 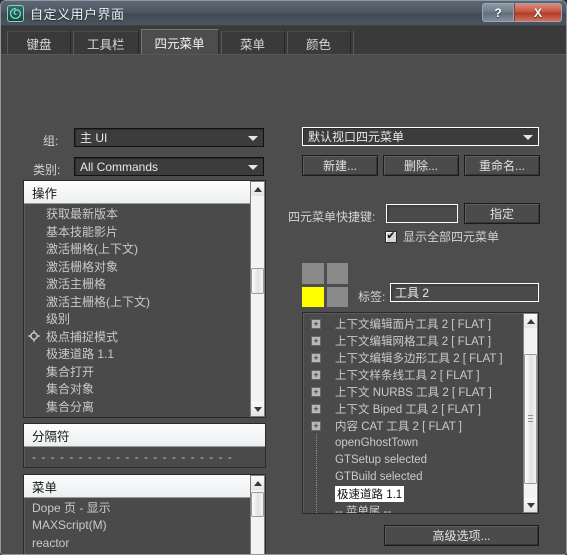 I want to click on tab-quad-menus: 四元菜单, so click(x=179, y=41).